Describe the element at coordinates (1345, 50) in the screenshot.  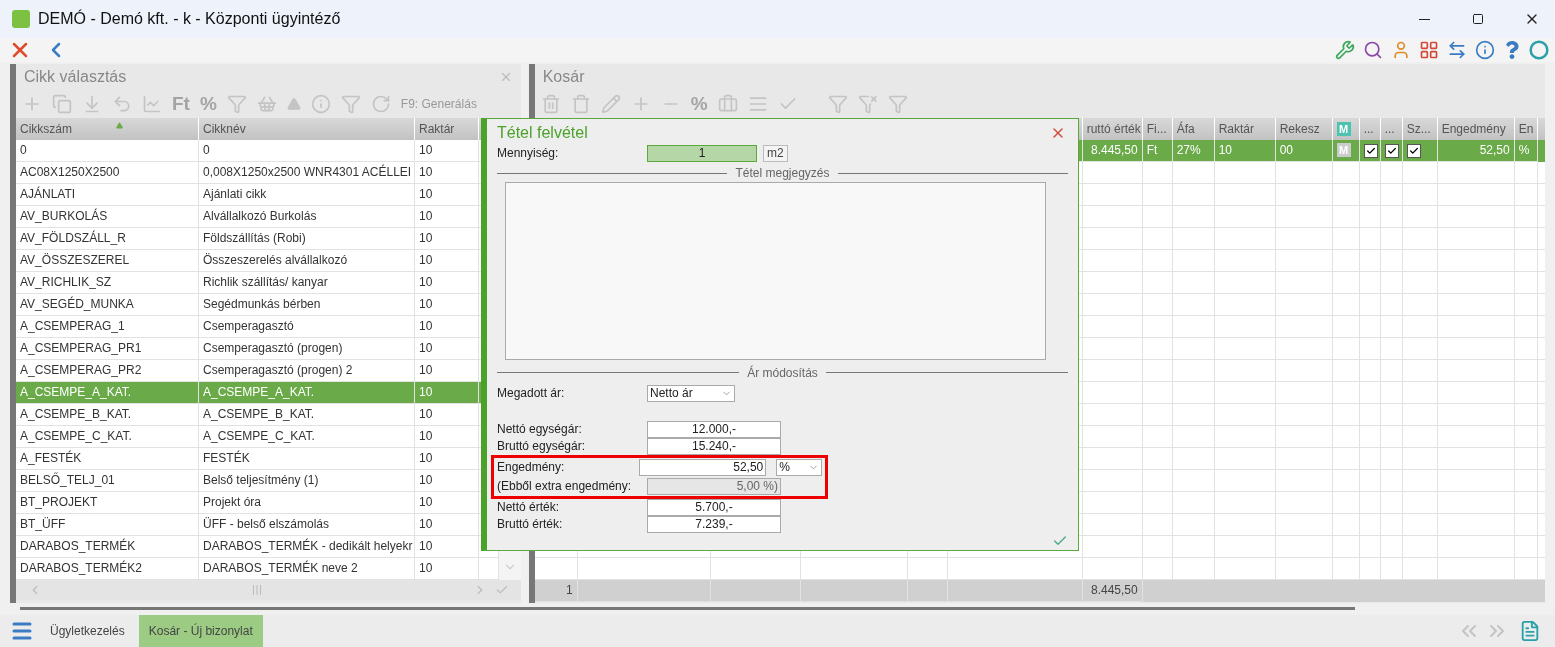
I see `wrench-icon` at that location.